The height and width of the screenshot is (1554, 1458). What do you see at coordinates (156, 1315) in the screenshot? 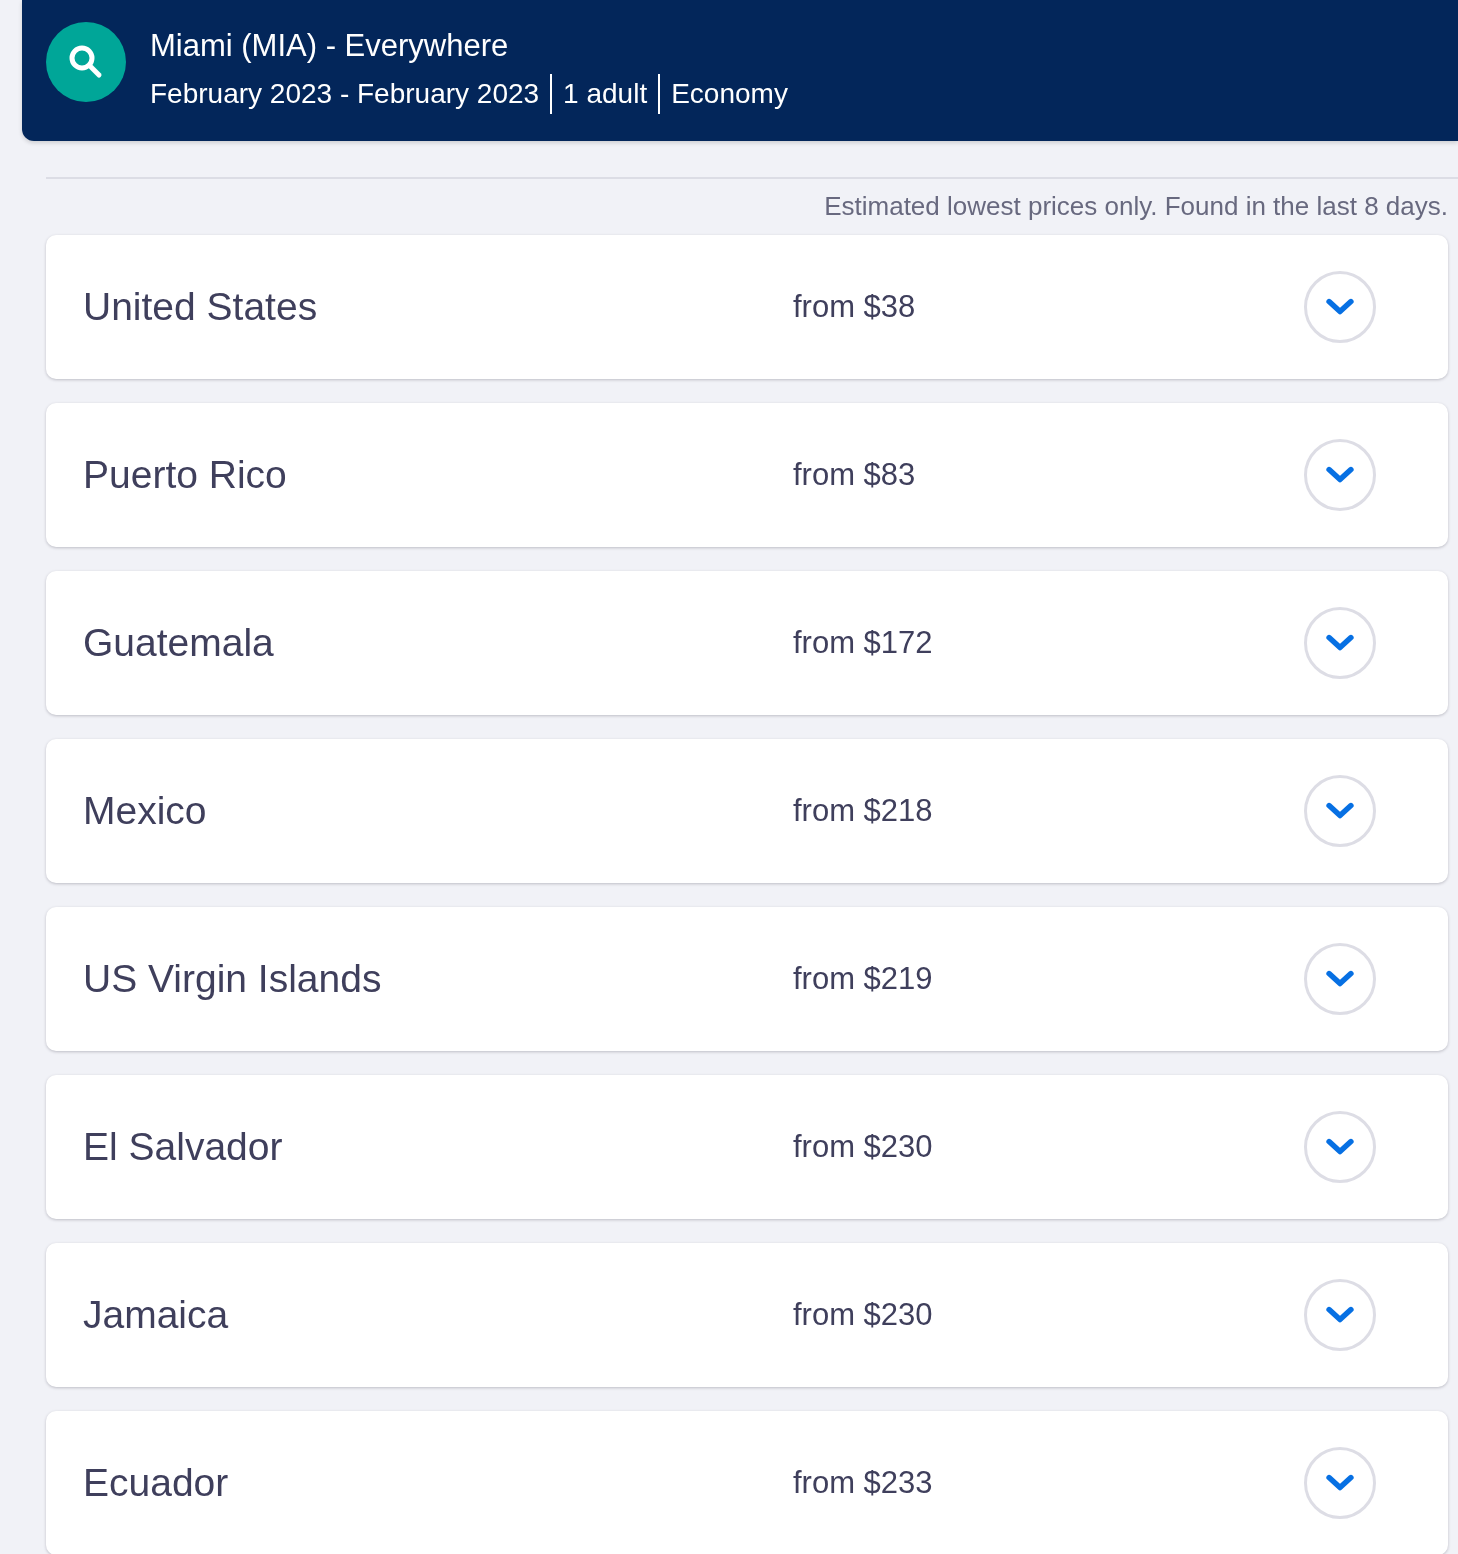
I see `country-name: Jamaica` at bounding box center [156, 1315].